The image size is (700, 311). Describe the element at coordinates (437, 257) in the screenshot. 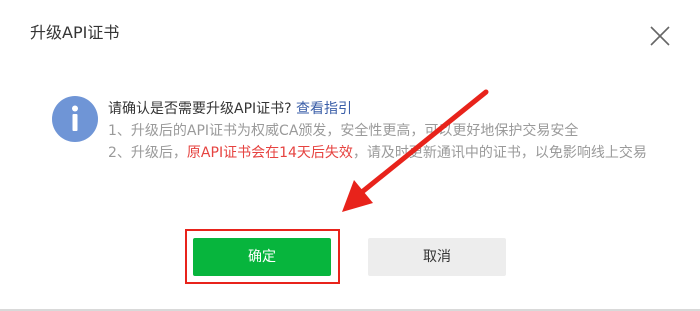

I see `cancel-button: 取消` at that location.